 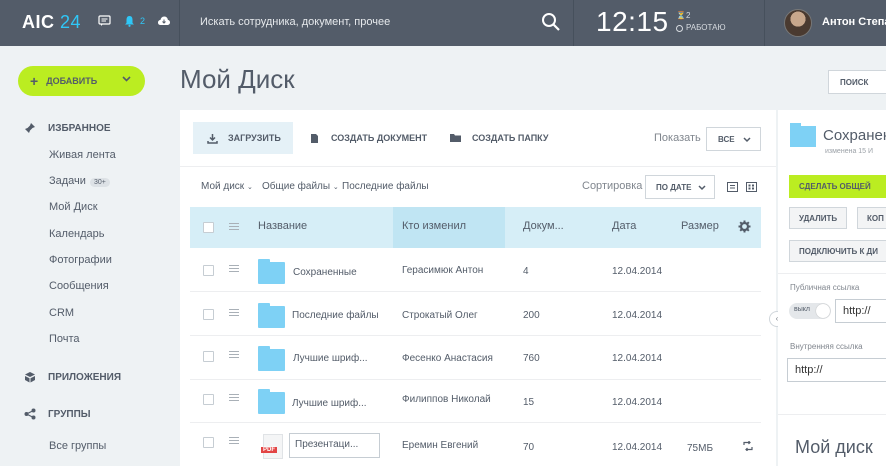 What do you see at coordinates (440, 315) in the screenshot?
I see `row-modified-by: Строкатый Олег` at bounding box center [440, 315].